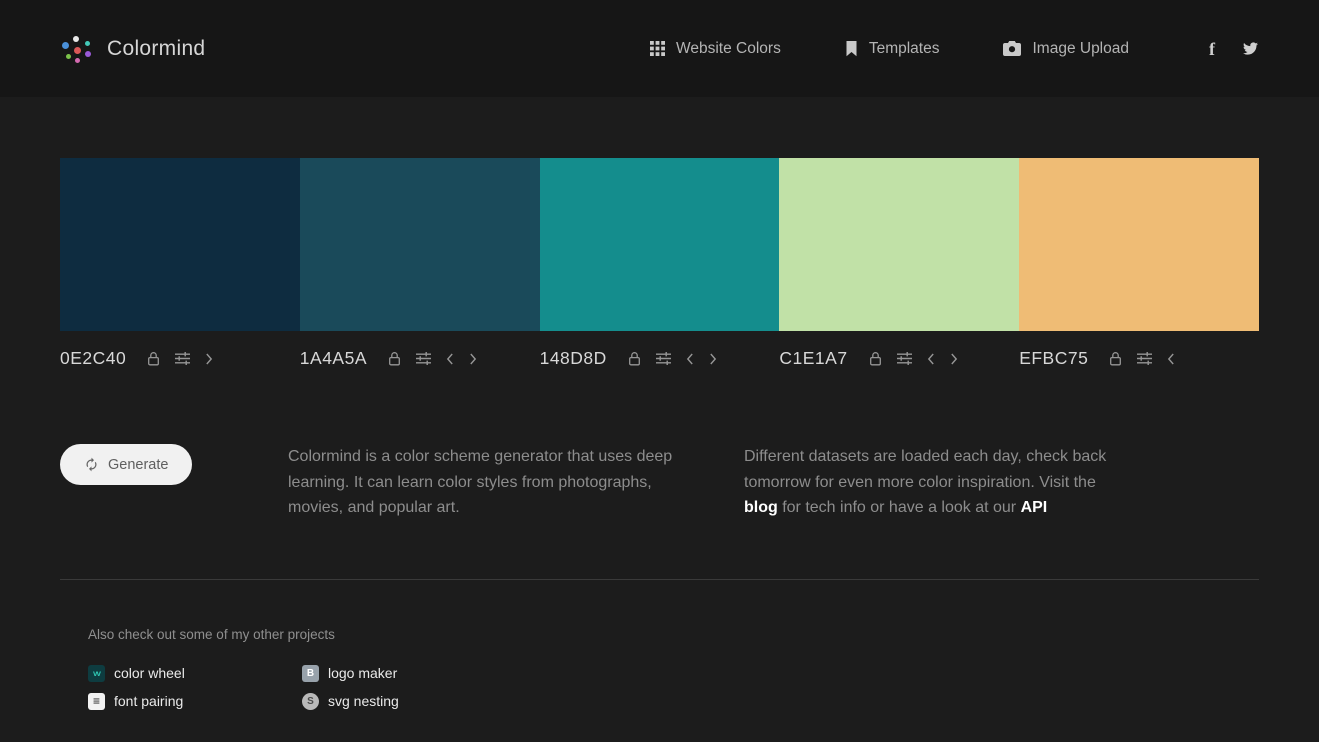  Describe the element at coordinates (1080, 48) in the screenshot. I see `nav-label: Image Upload` at that location.